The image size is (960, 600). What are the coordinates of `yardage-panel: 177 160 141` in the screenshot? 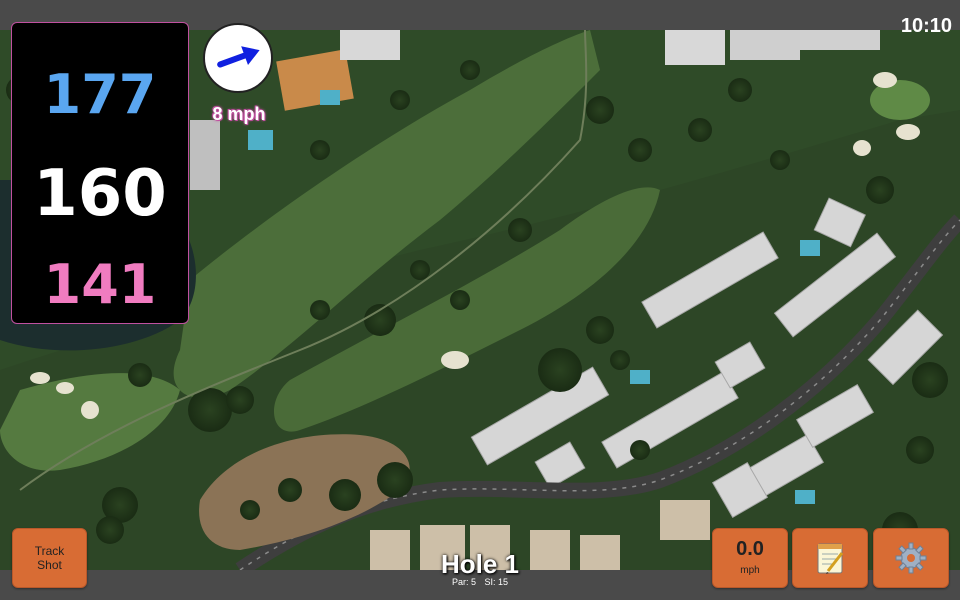 It's located at (100, 173).